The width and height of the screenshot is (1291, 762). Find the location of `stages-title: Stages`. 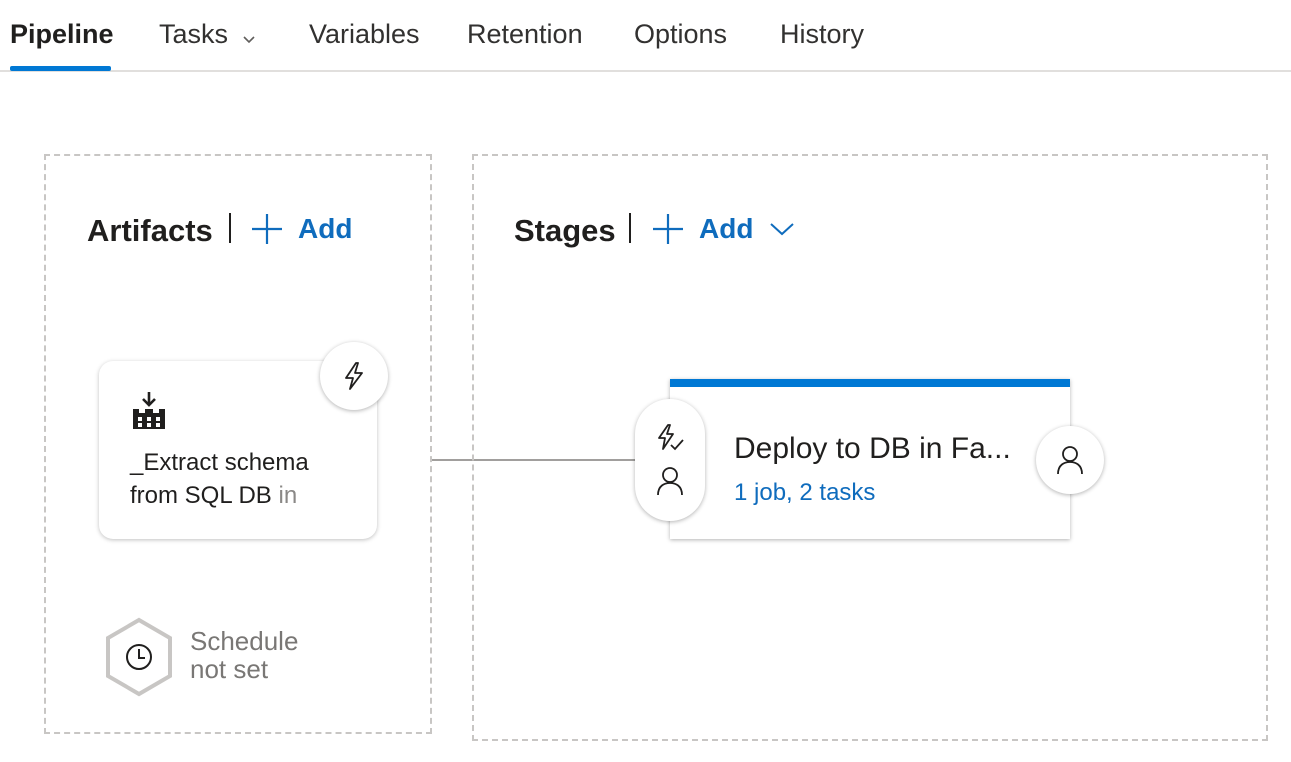

stages-title: Stages is located at coordinates (565, 230).